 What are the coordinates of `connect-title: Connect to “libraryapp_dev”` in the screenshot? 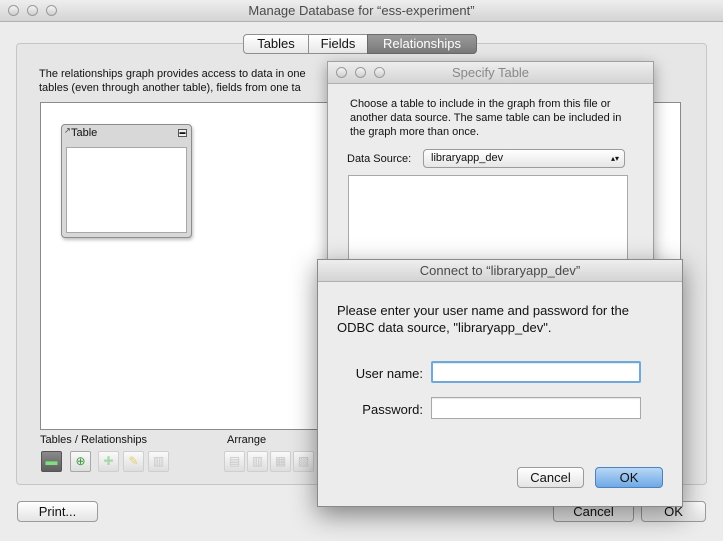 It's located at (500, 270).